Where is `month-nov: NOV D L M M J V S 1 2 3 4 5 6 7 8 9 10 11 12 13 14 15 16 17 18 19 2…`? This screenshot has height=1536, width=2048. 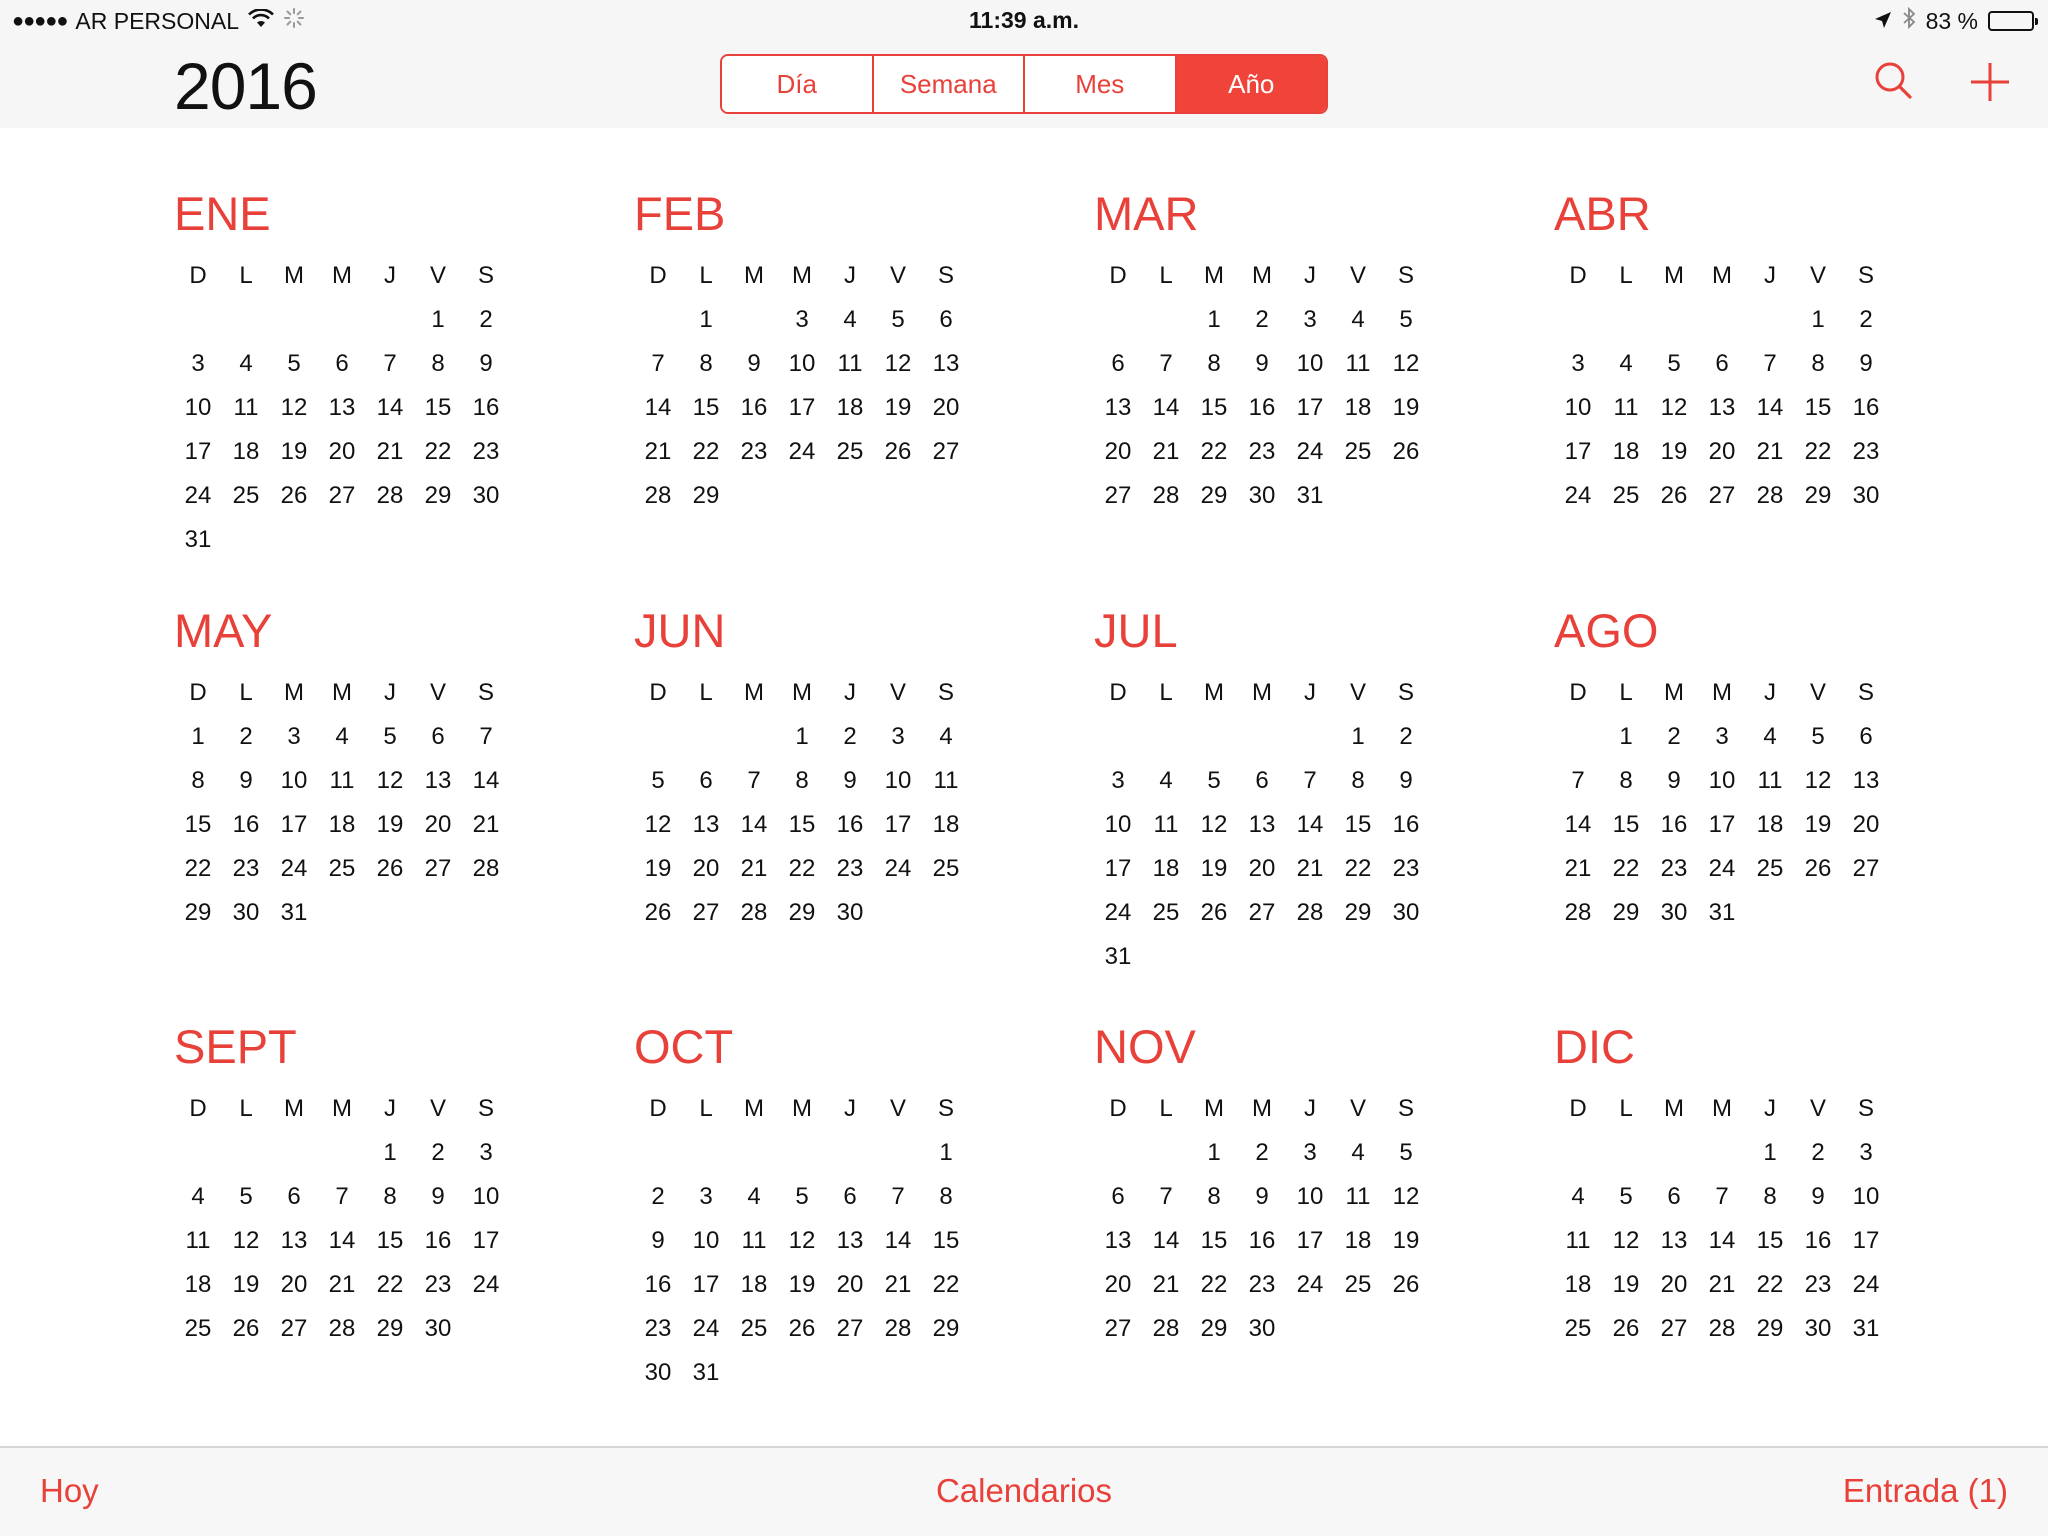
month-nov: NOV D L M M J V S 1 2 3 4 5 6 7 8 9 10 11 12 13 14 15 16 17 18 19 2… is located at coordinates (1274, 1184).